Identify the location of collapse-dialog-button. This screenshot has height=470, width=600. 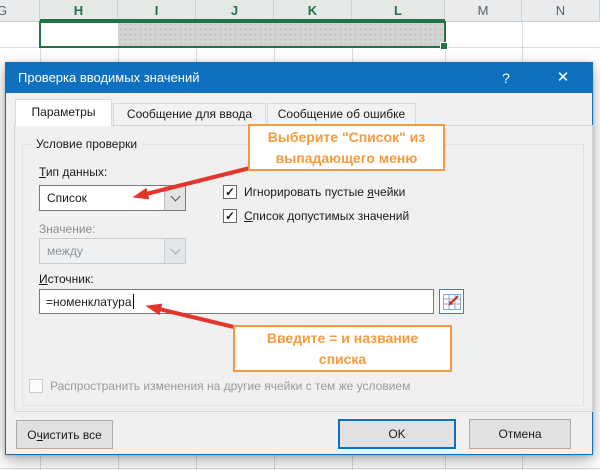
(451, 301).